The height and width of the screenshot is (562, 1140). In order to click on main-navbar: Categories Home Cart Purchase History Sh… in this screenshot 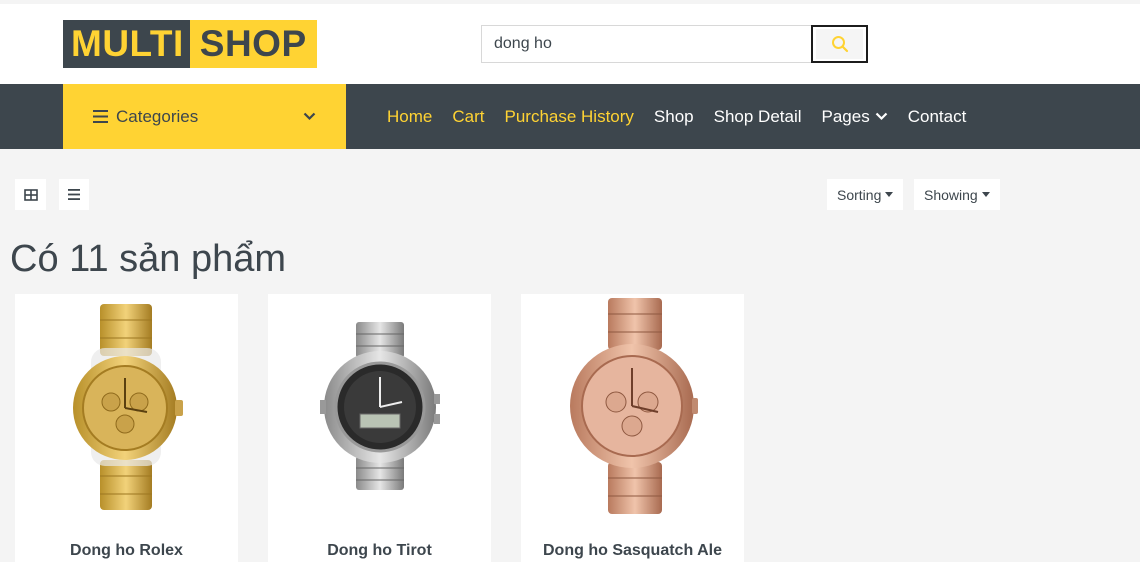, I will do `click(570, 116)`.